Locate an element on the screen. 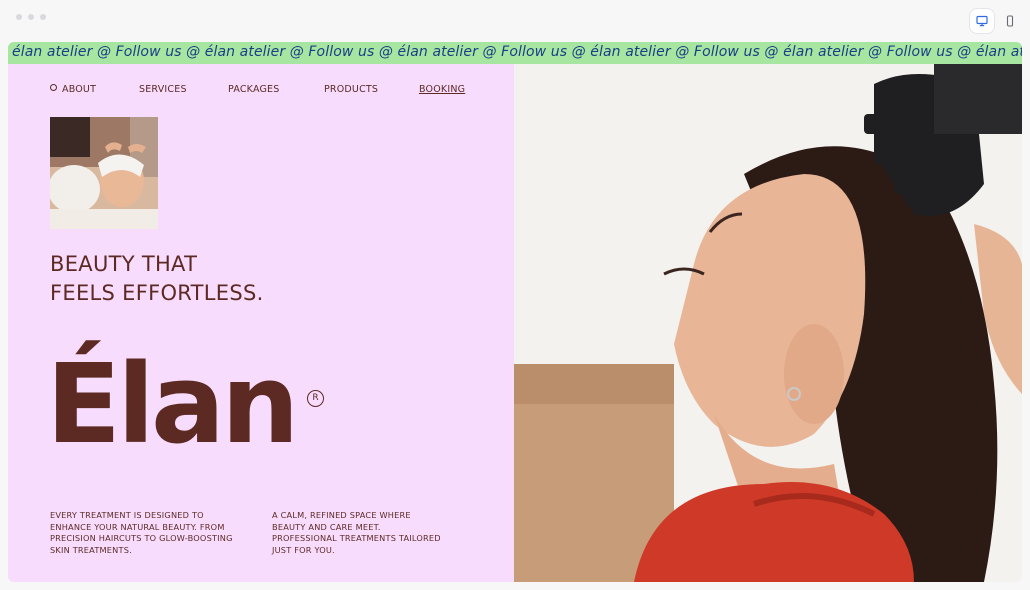 This screenshot has height=590, width=1030. mobile-icon is located at coordinates (1010, 21).